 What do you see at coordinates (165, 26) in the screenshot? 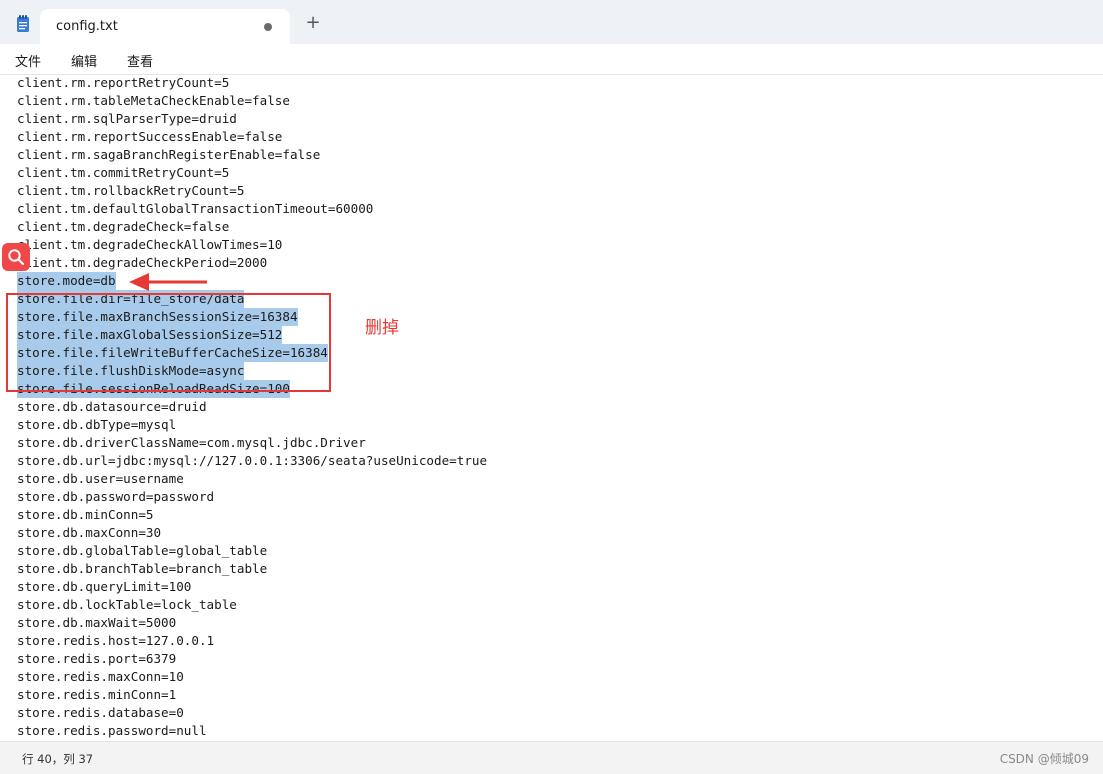
I see `file-tab: config.txt` at bounding box center [165, 26].